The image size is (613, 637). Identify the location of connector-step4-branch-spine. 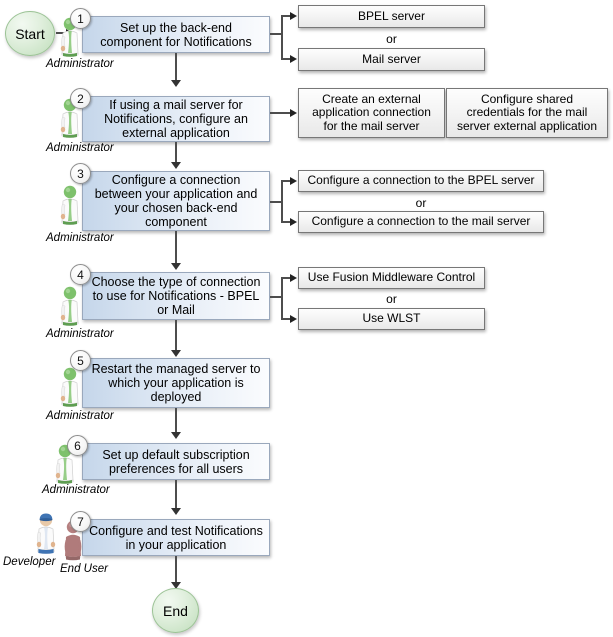
(282, 298).